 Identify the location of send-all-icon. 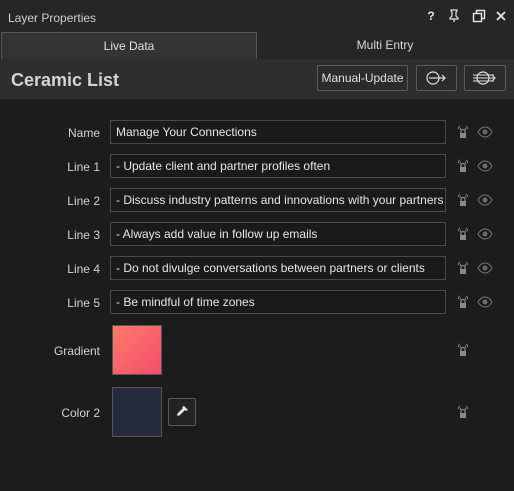
(484, 78).